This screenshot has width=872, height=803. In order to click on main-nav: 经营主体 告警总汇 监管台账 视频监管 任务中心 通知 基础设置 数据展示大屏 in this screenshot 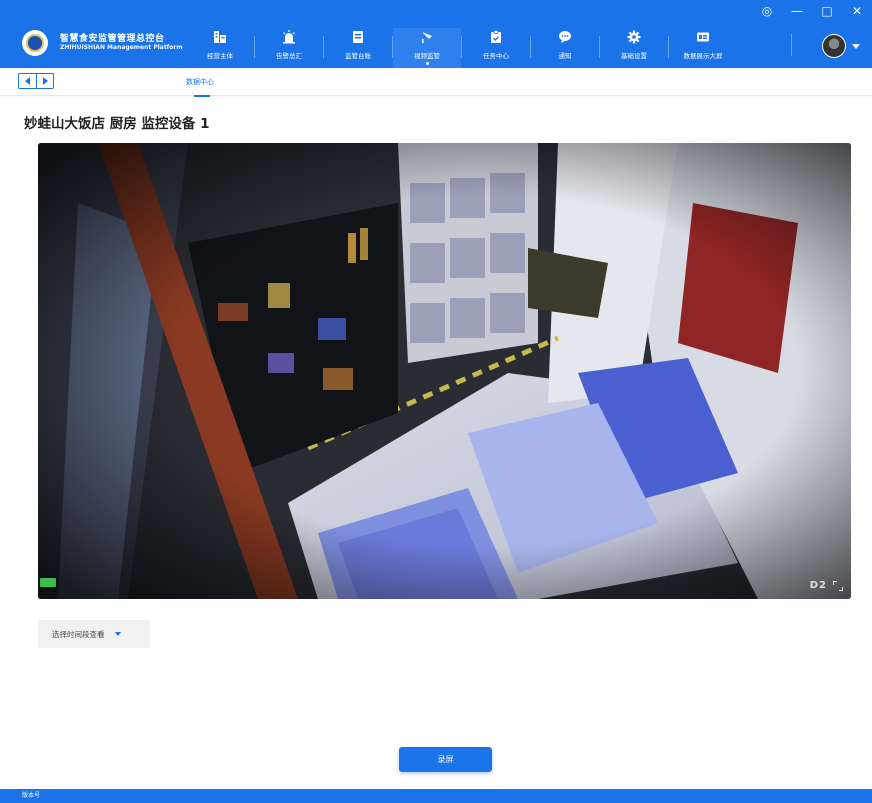, I will do `click(461, 48)`.